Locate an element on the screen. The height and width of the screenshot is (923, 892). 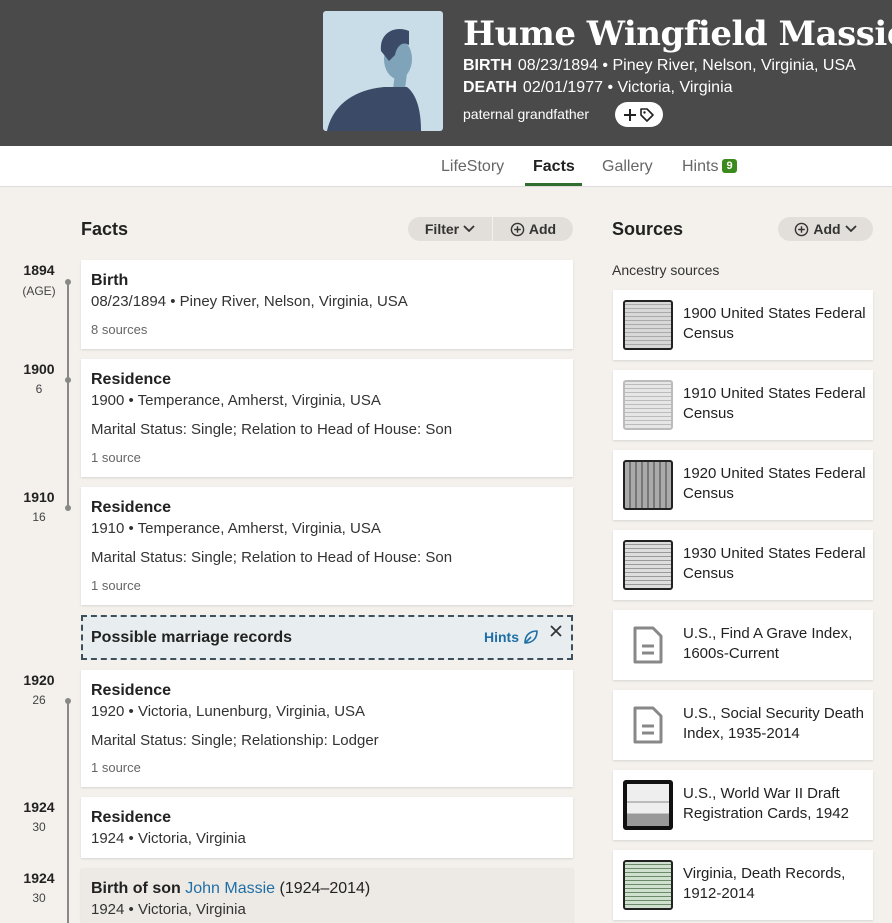
timeline-year: 1894 is located at coordinates (39, 270).